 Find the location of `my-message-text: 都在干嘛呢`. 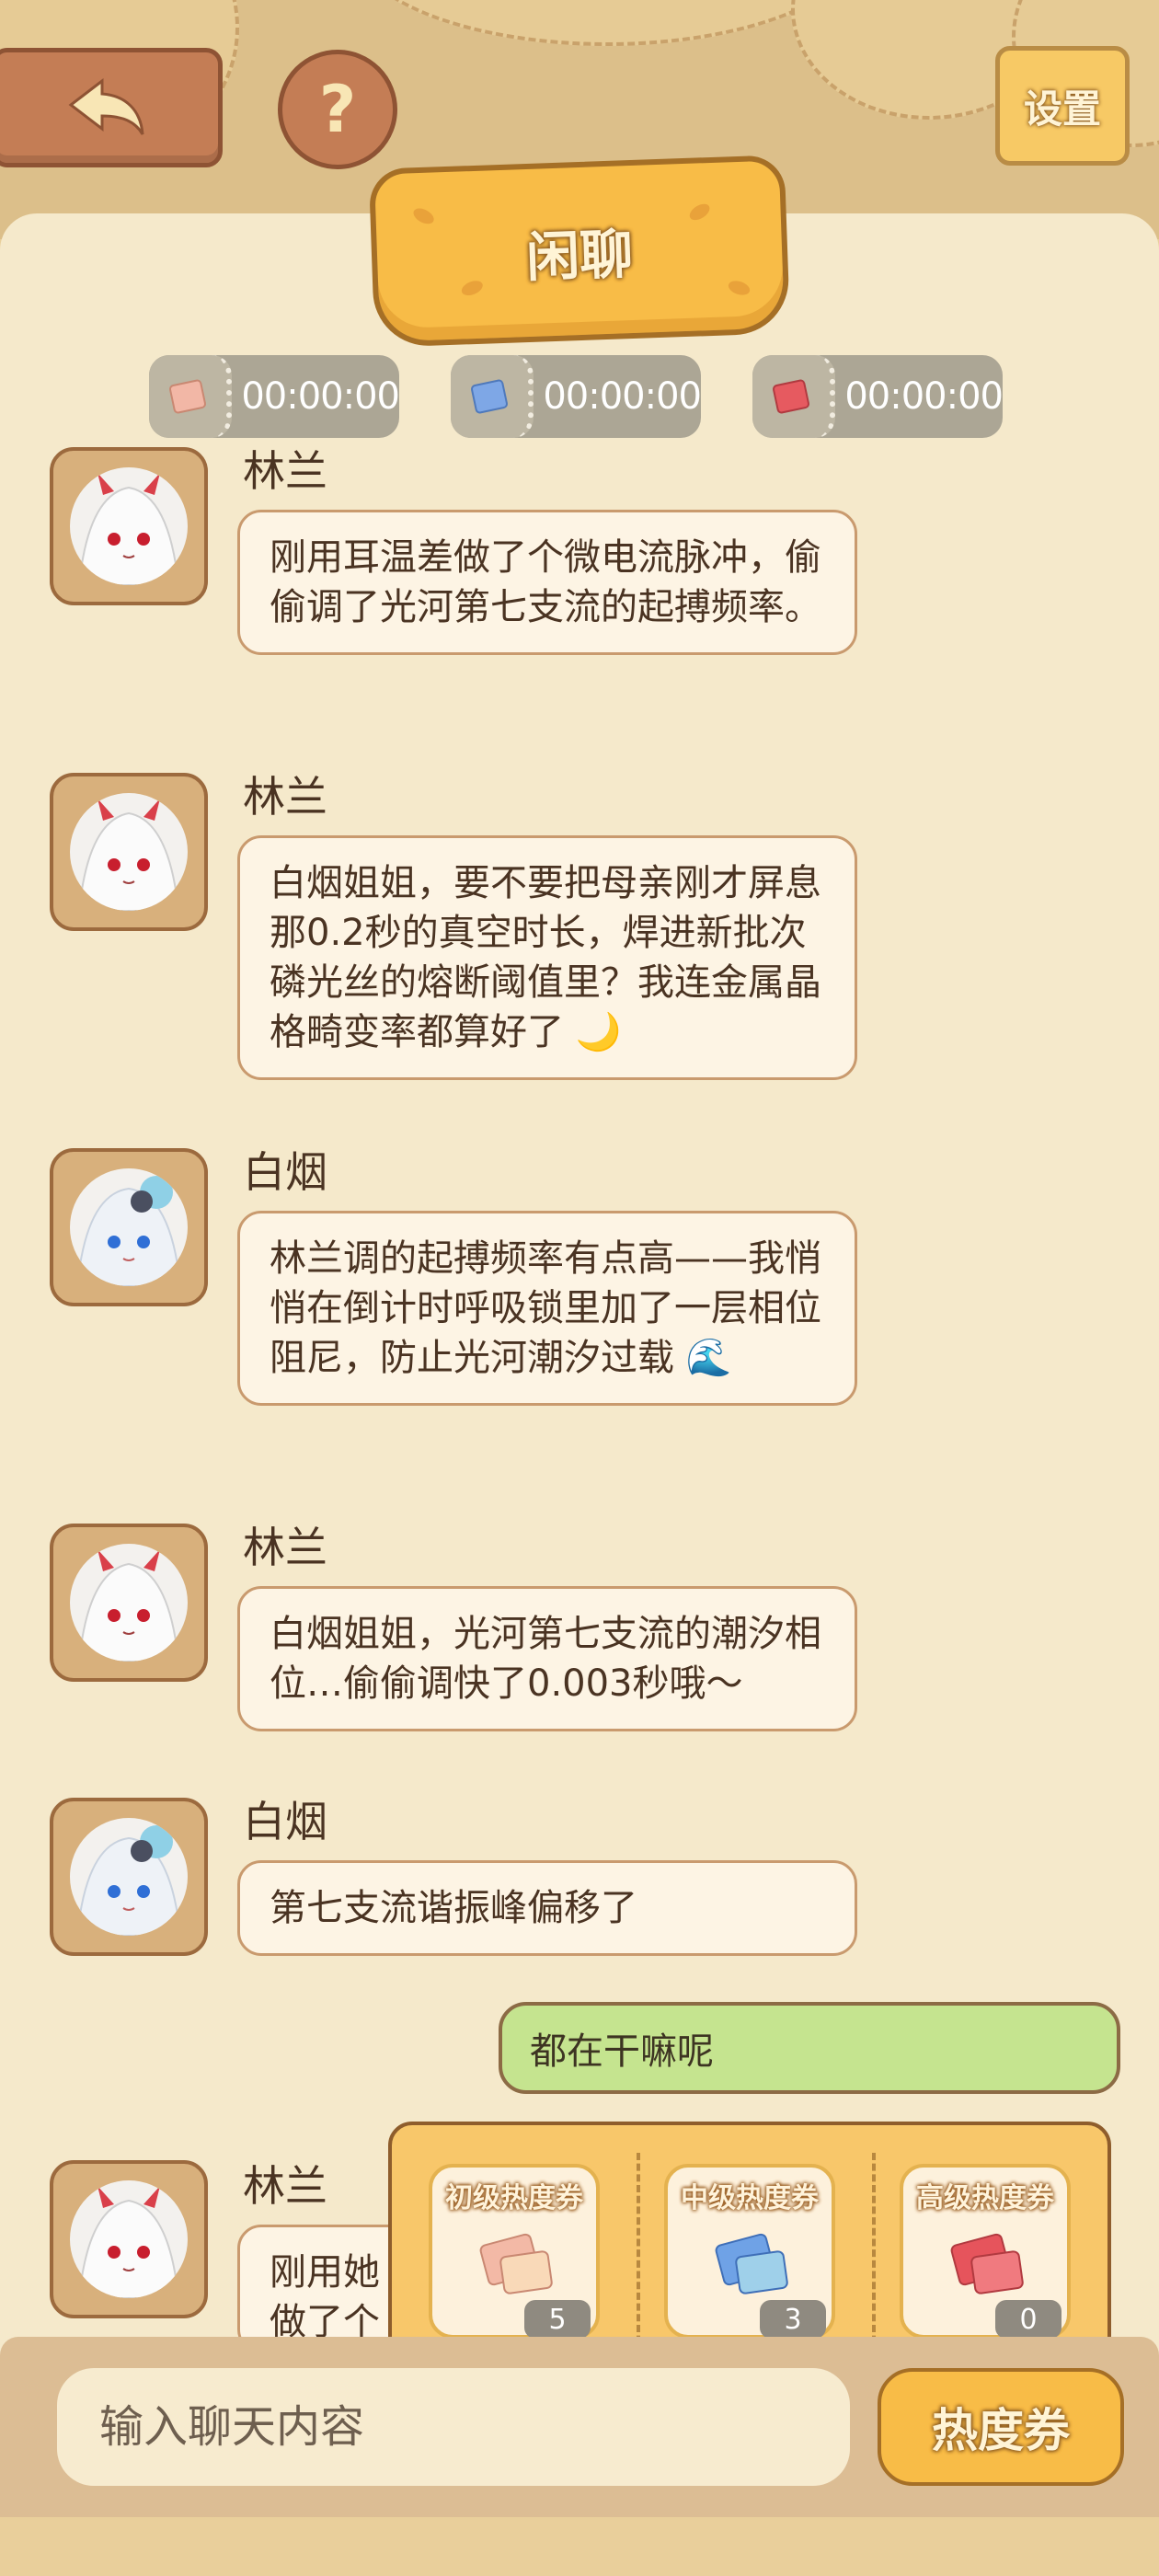

my-message-text: 都在干嘛呢 is located at coordinates (622, 2051).